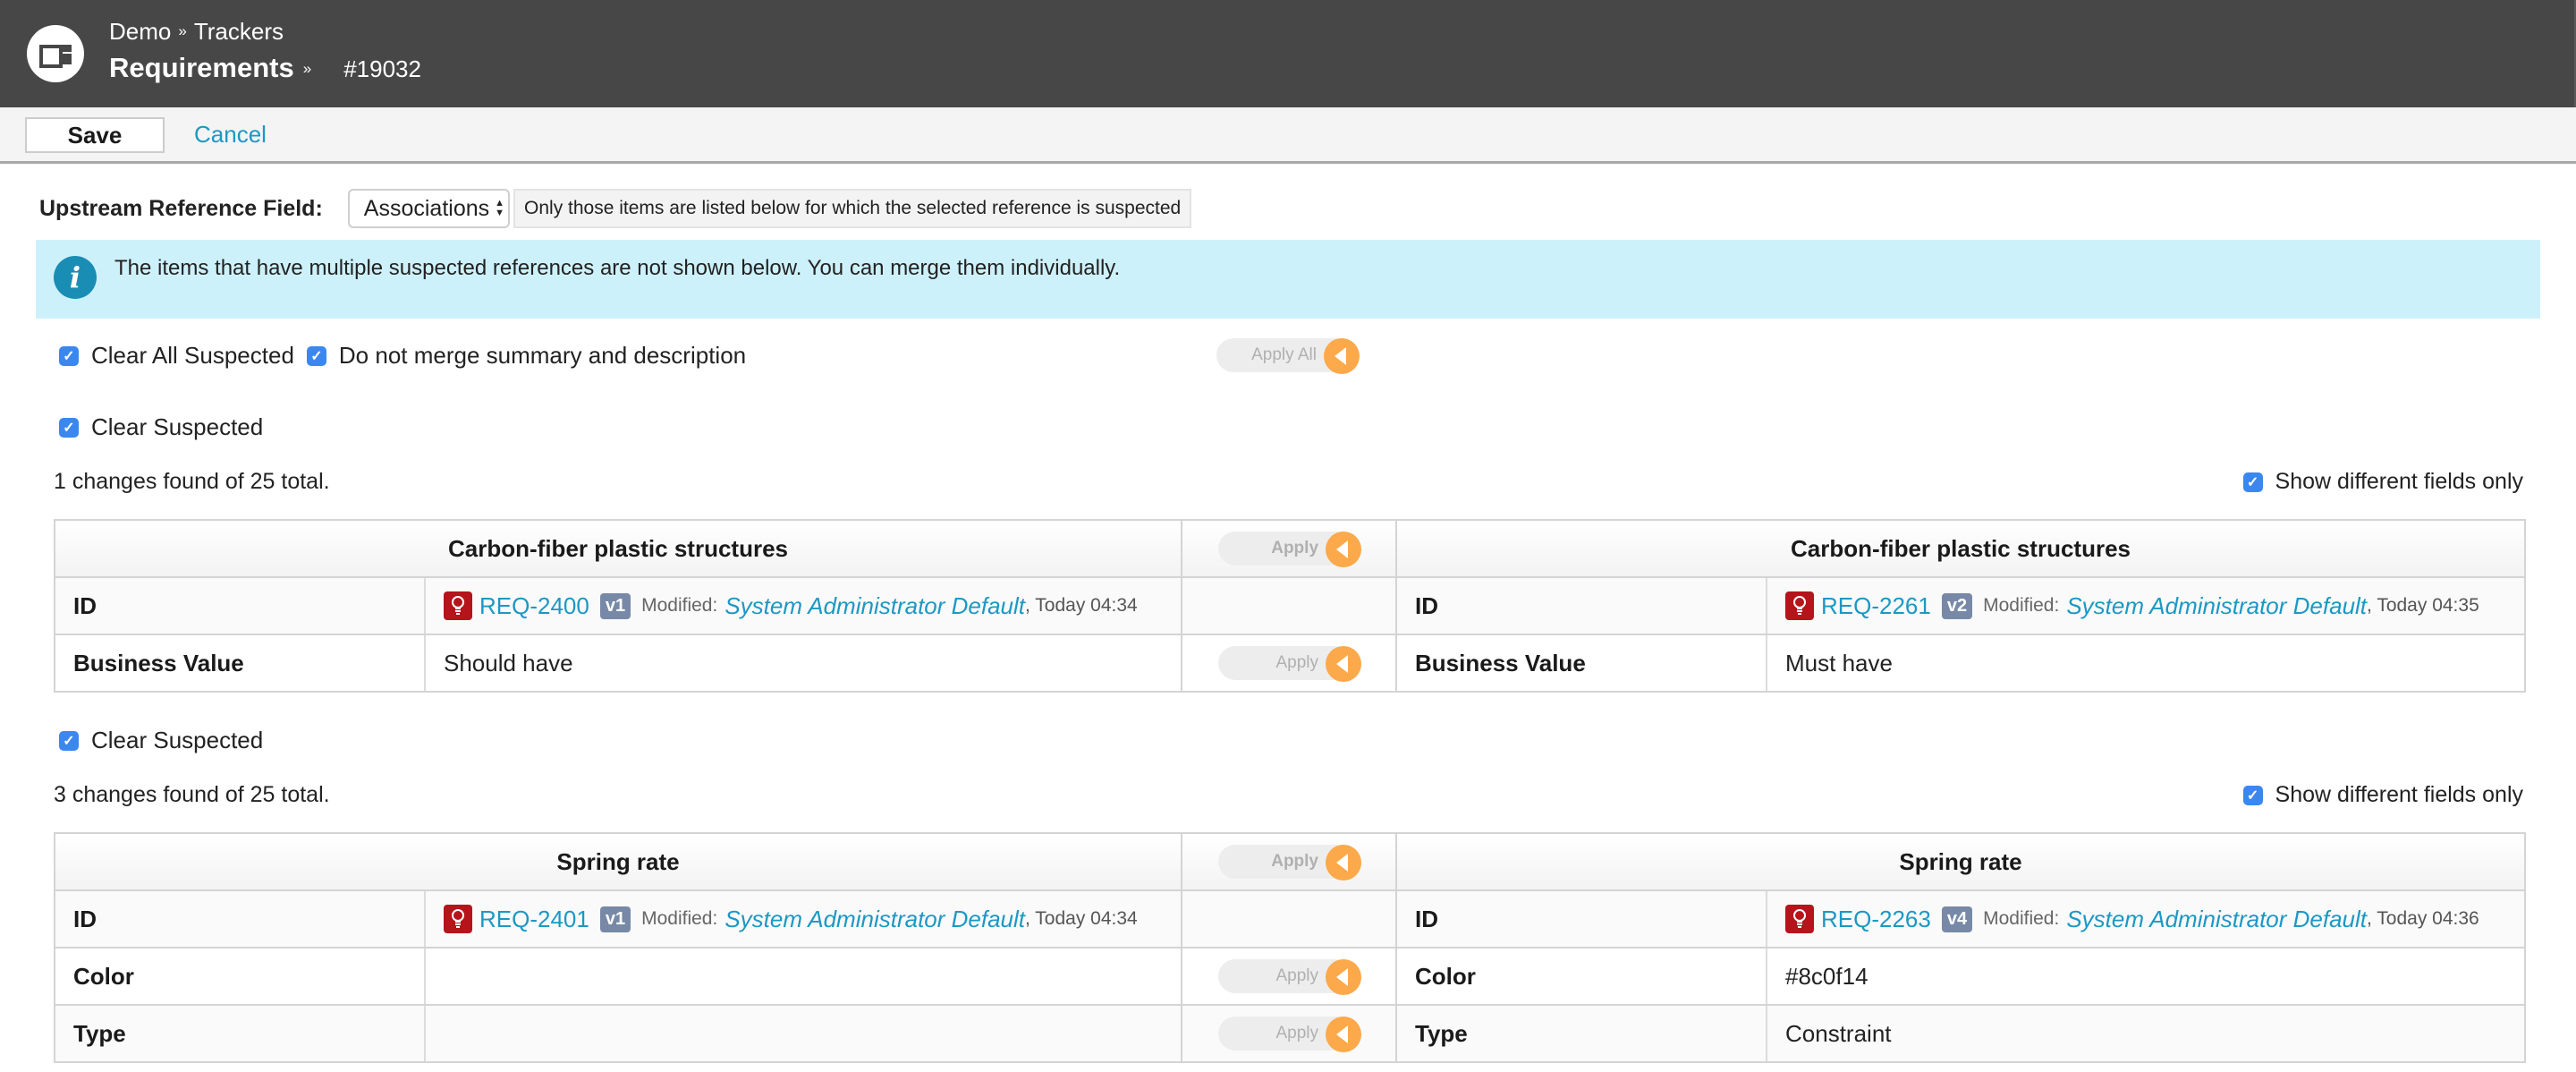 This screenshot has width=2576, height=1072. I want to click on version-badge: v4, so click(1957, 919).